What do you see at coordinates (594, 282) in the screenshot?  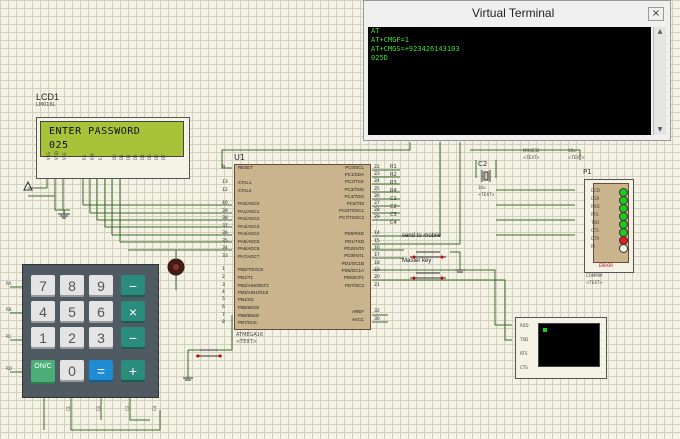 I see `compim-text-tag: <TEXT>` at bounding box center [594, 282].